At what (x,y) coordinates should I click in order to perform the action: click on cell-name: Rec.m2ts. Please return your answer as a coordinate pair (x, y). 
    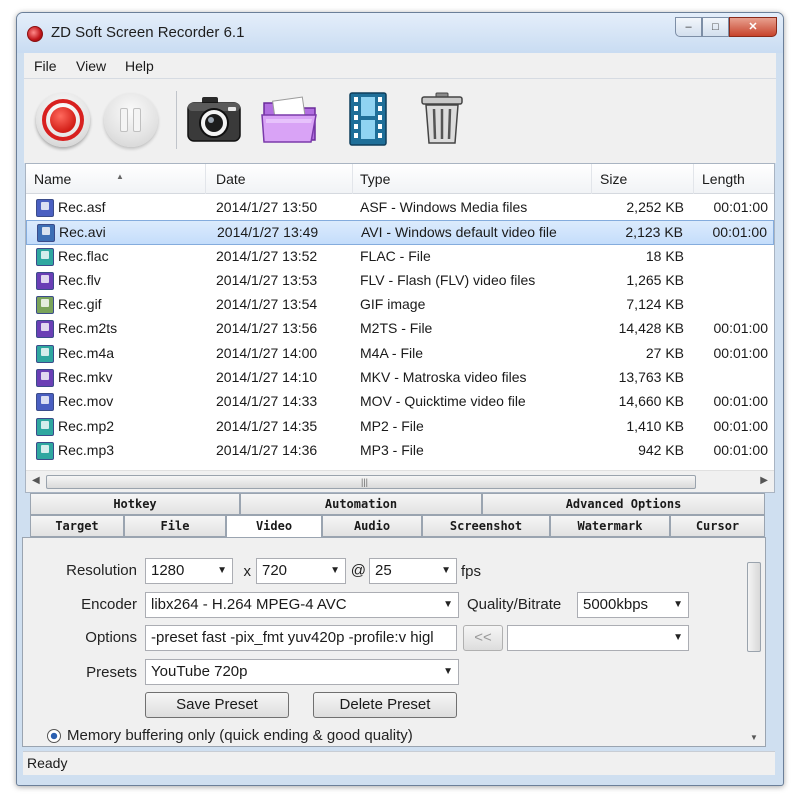
    Looking at the image, I should click on (88, 328).